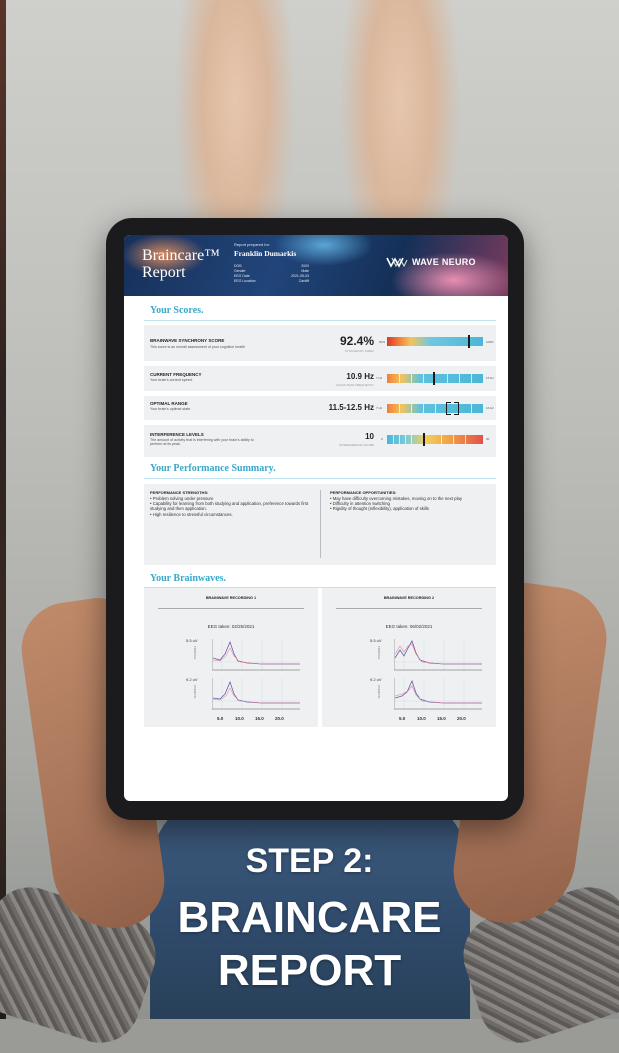 This screenshot has height=1053, width=619. I want to click on bar-max-label: 16 Hz, so click(490, 408).